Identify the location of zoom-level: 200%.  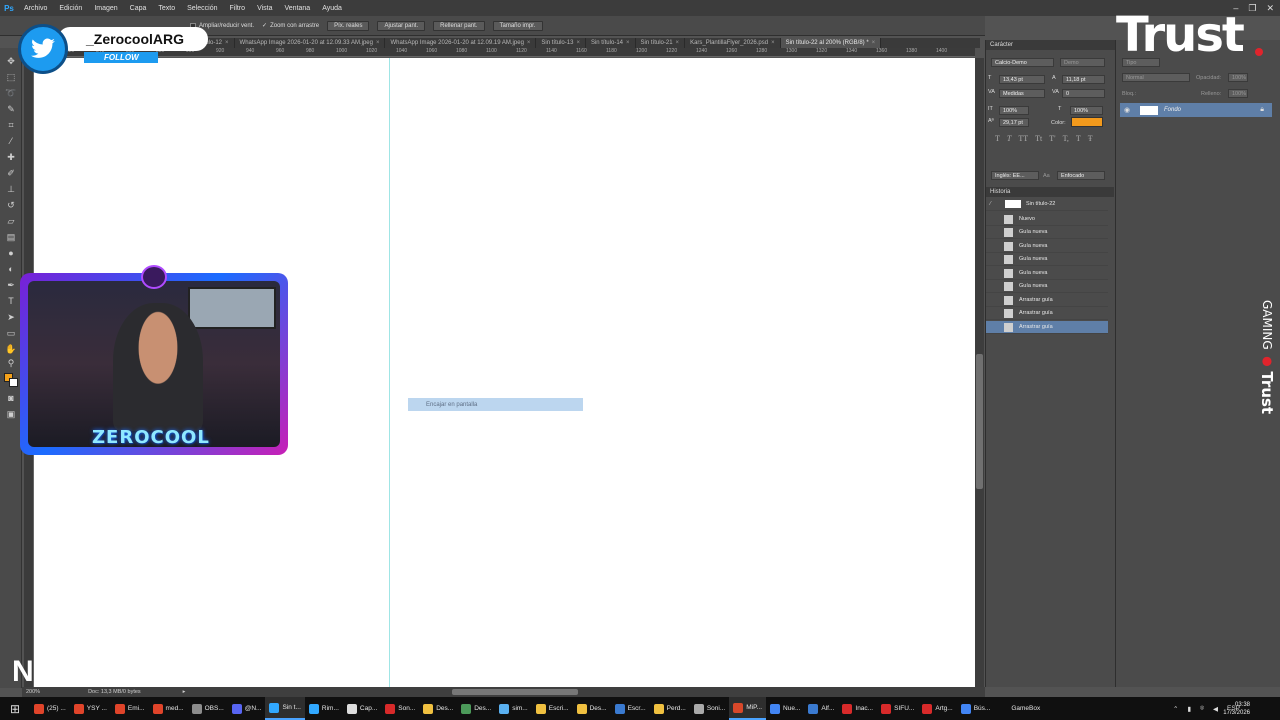
(33, 692).